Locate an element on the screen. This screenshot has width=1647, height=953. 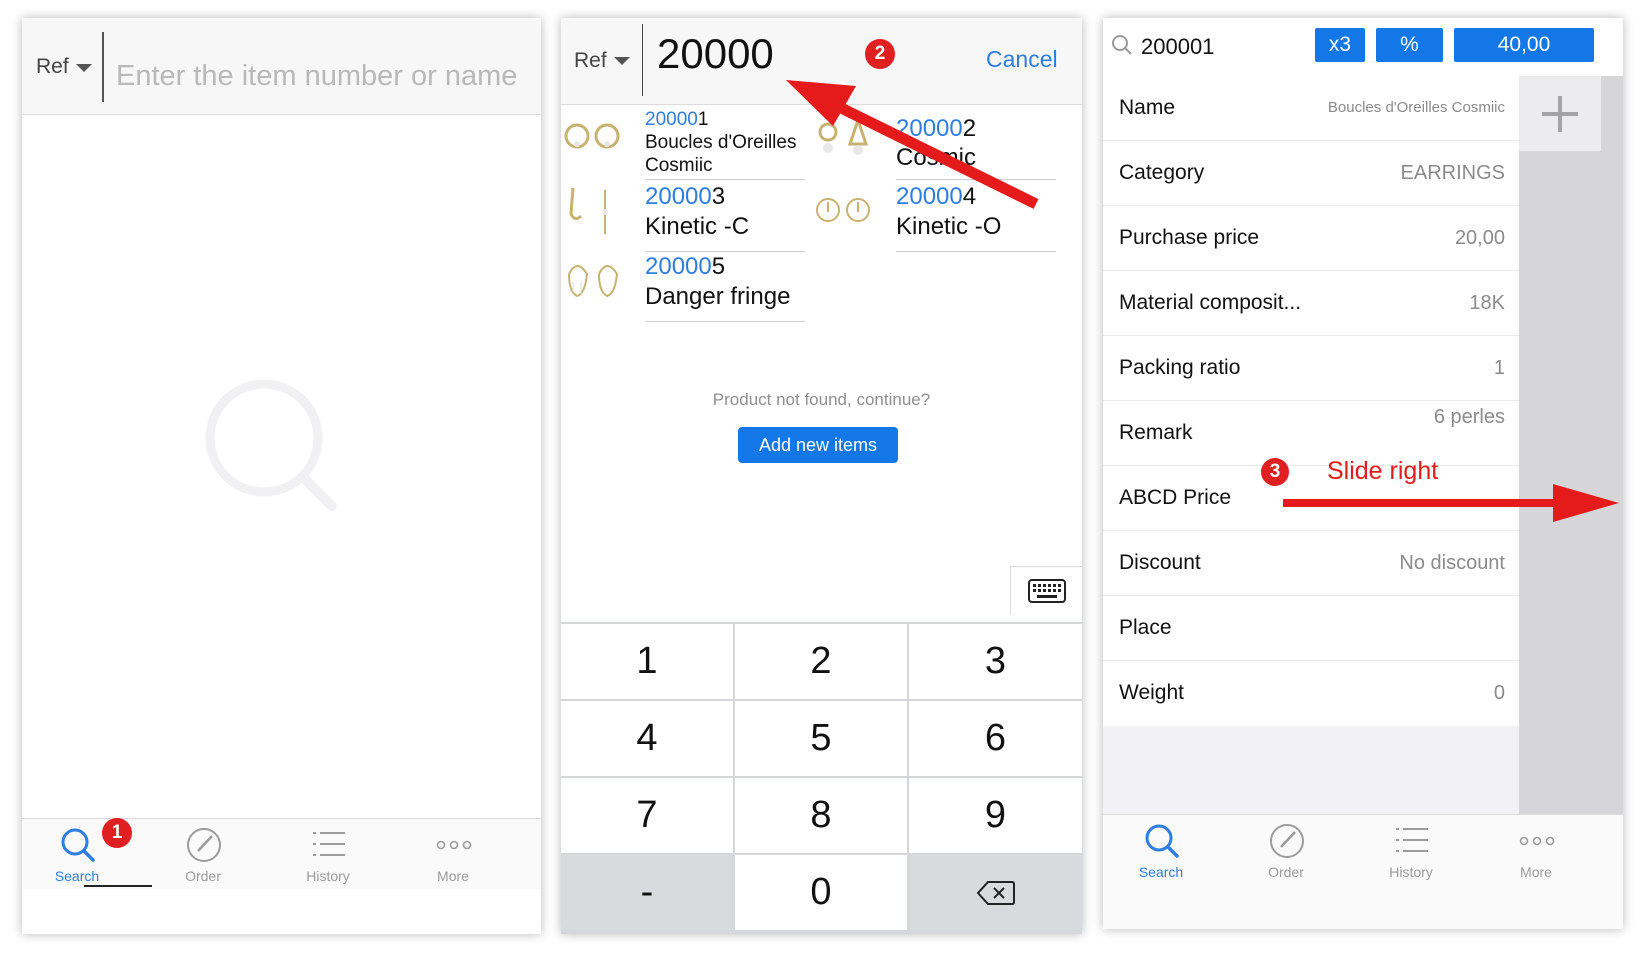
detail-row-name: Name Boucles d'Oreilles Cosmiic is located at coordinates (1311, 108).